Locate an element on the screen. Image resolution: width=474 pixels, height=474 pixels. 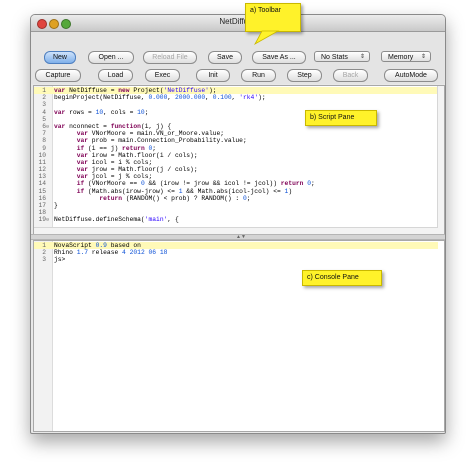
console-pane-callout: c) Console Pane is located at coordinates (342, 278).